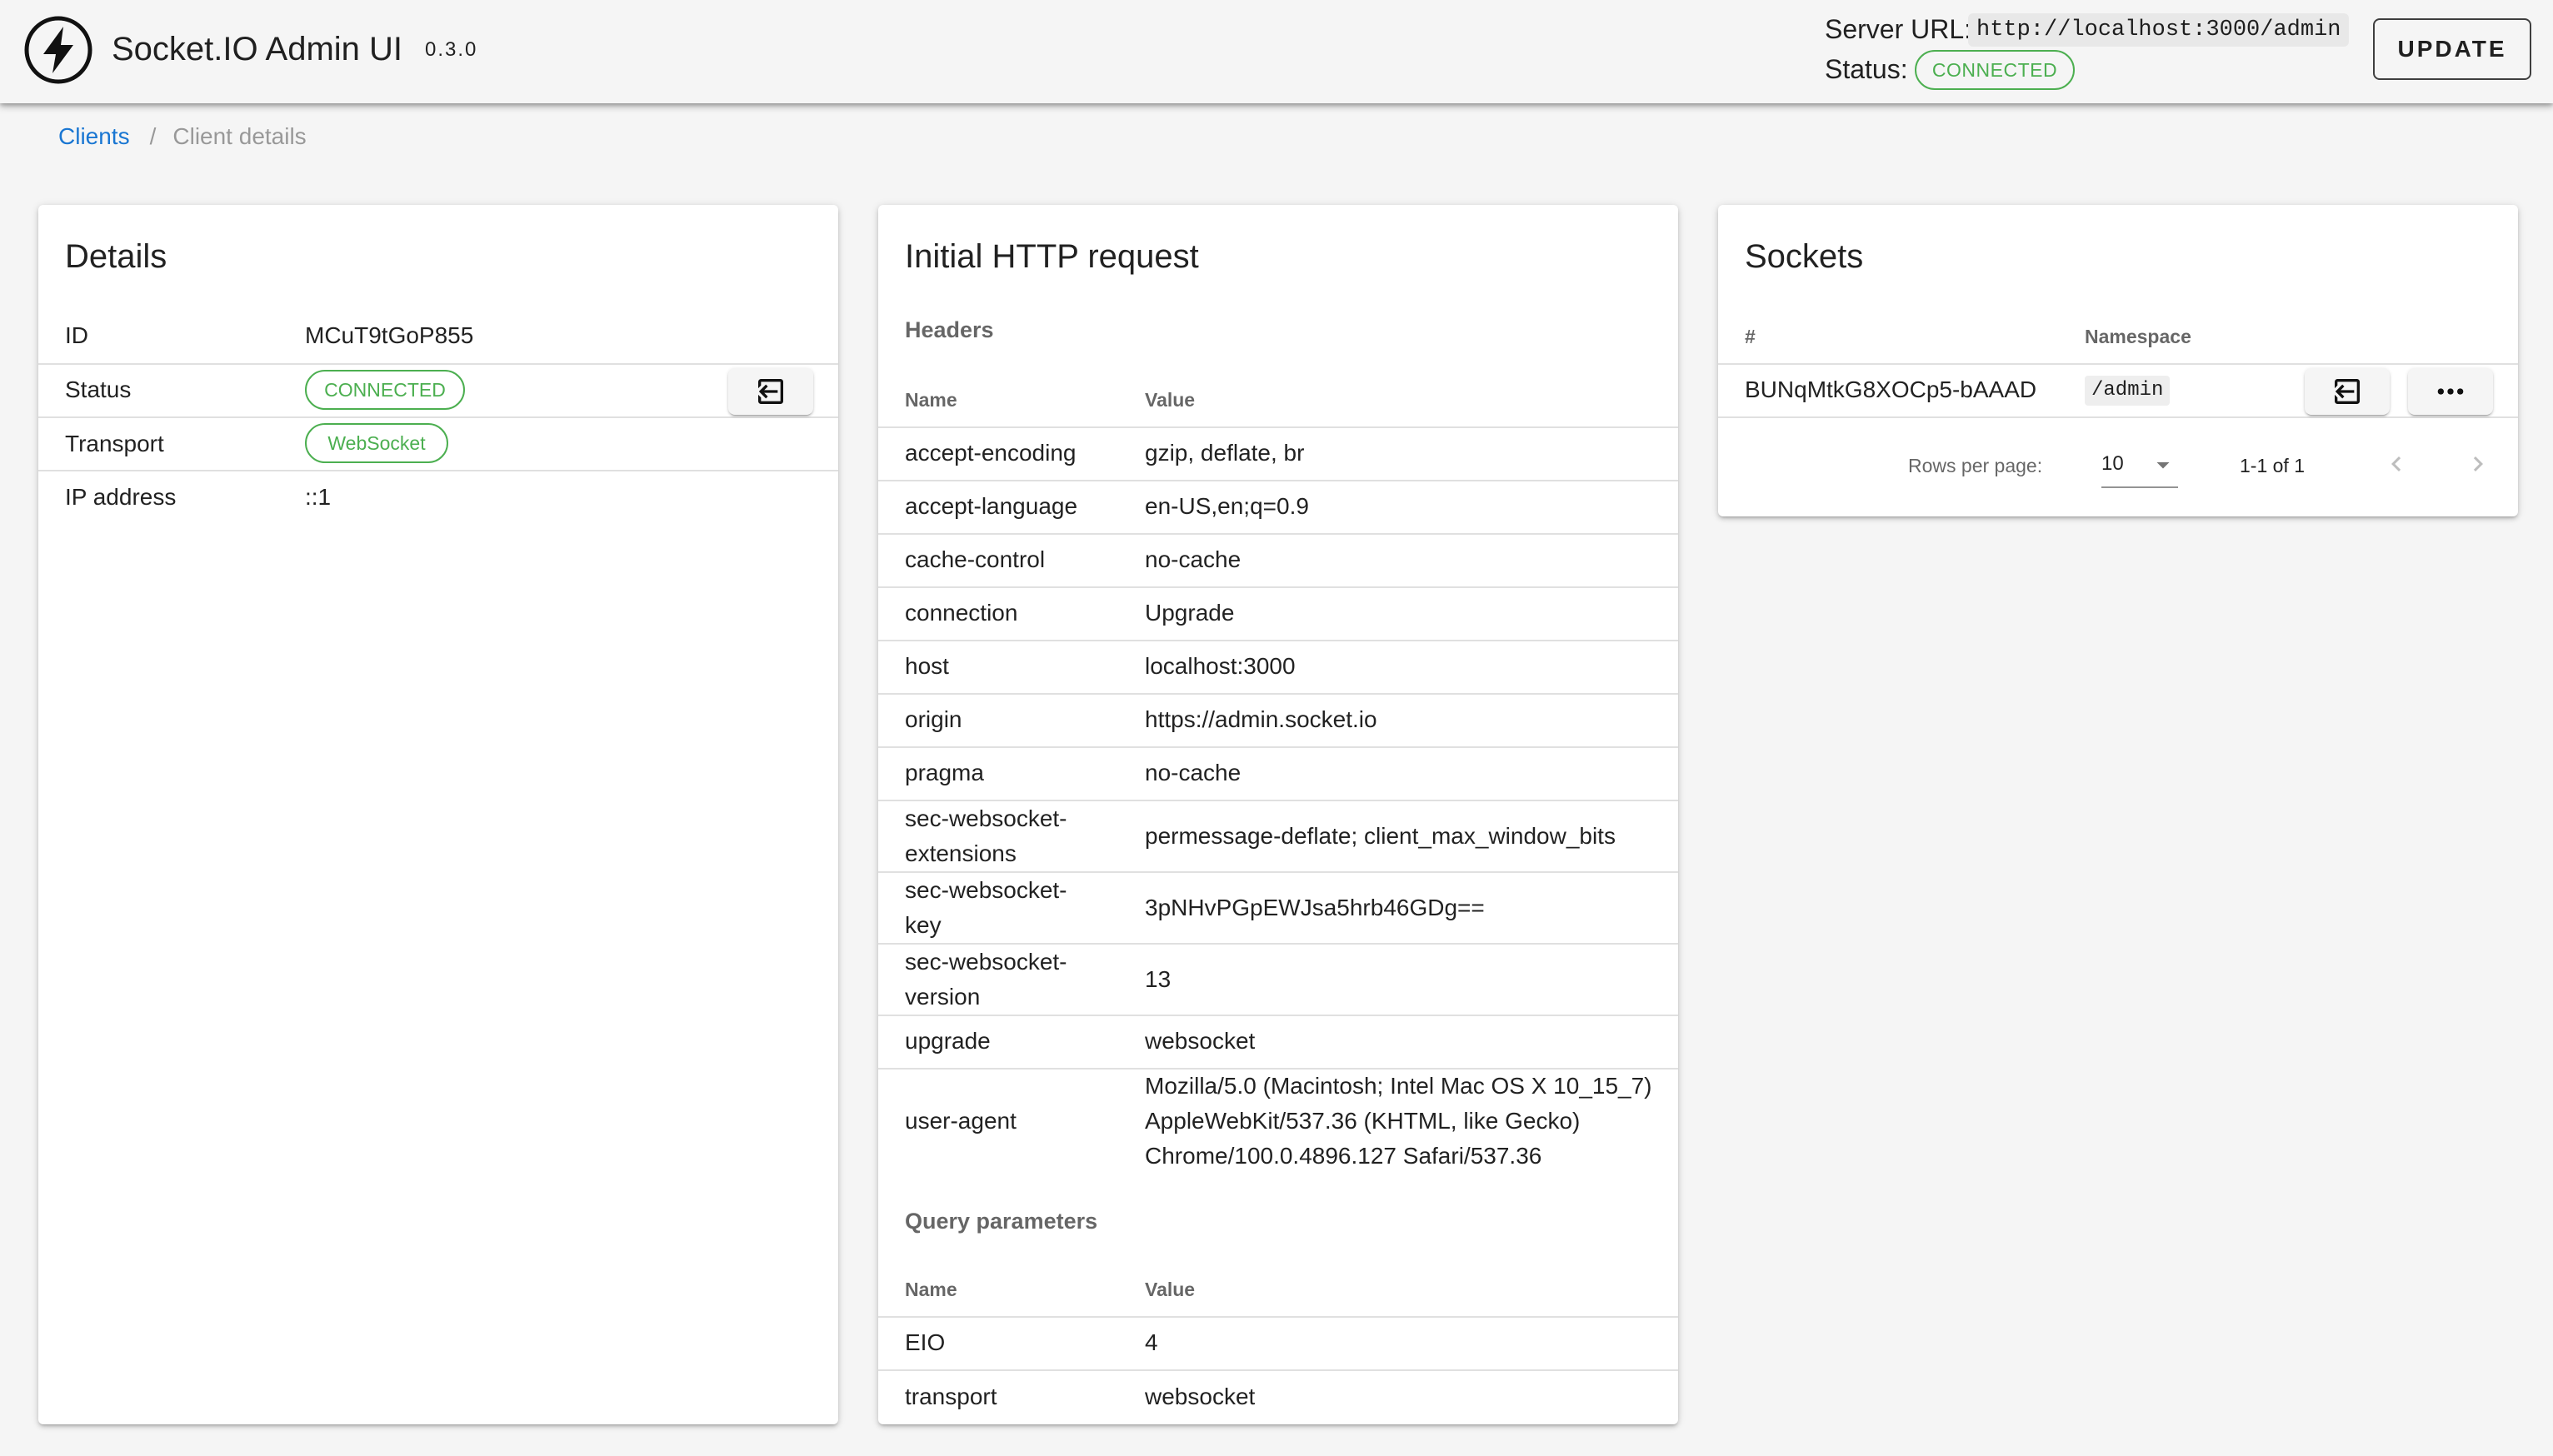  What do you see at coordinates (257, 49) in the screenshot?
I see `app-title: Socket.IO Admin UI` at bounding box center [257, 49].